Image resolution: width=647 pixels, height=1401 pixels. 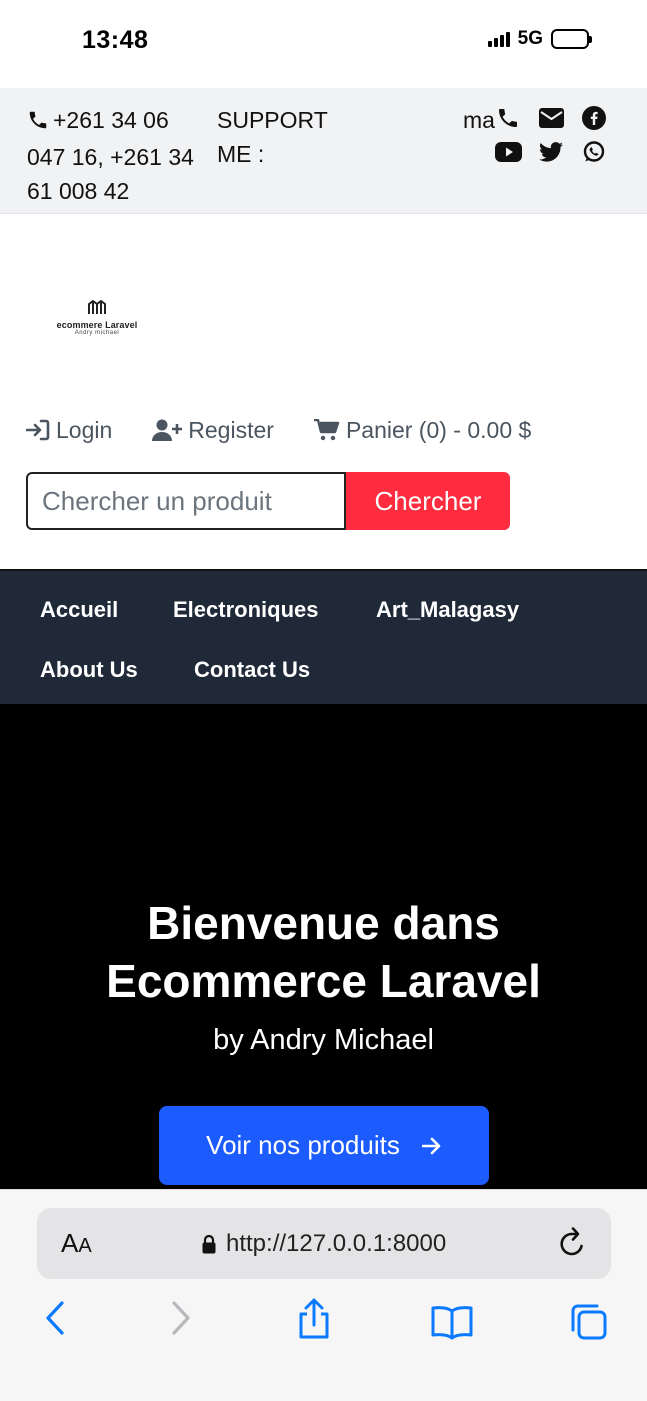 What do you see at coordinates (314, 1319) in the screenshot?
I see `share-icon` at bounding box center [314, 1319].